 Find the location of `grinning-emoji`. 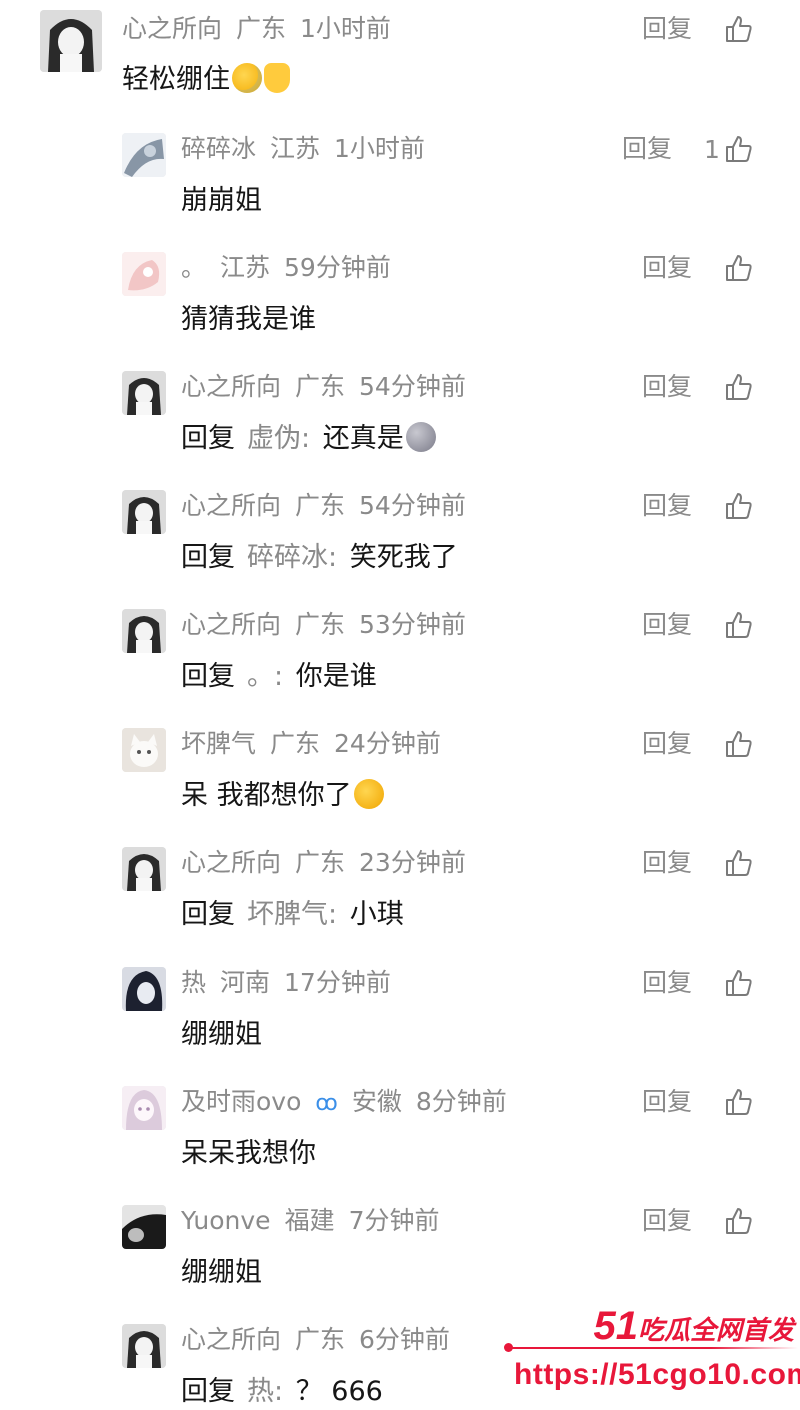

grinning-emoji is located at coordinates (368, 794).